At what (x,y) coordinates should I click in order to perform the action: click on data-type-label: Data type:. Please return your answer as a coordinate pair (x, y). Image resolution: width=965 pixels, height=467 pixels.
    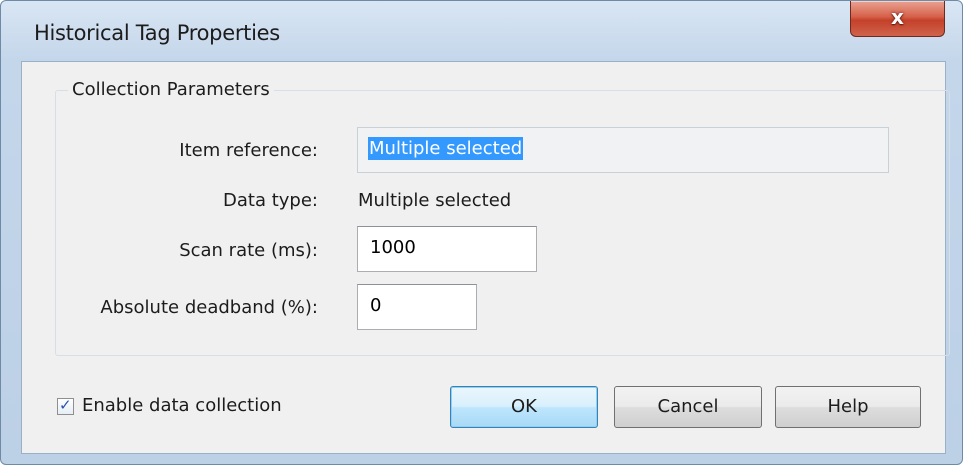
    Looking at the image, I should click on (270, 200).